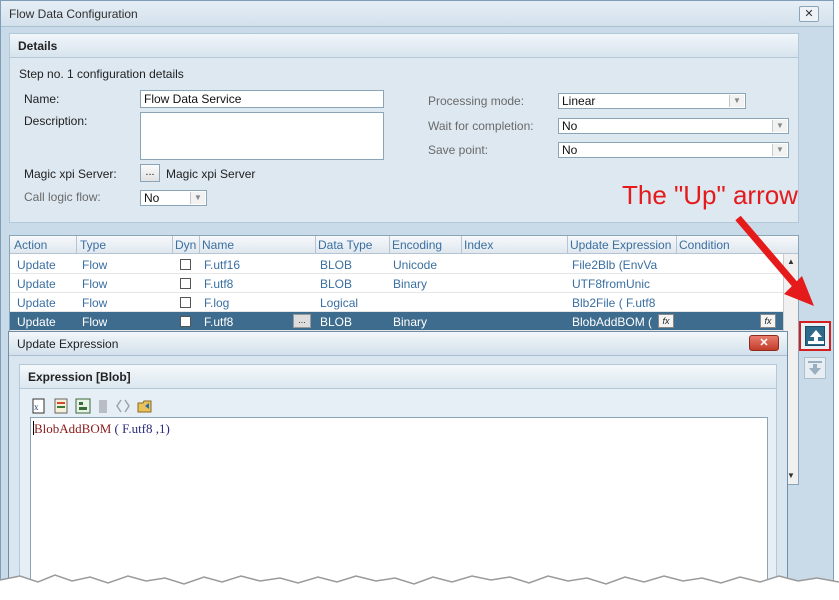 Image resolution: width=839 pixels, height=600 pixels. I want to click on name-label: Name:, so click(42, 99).